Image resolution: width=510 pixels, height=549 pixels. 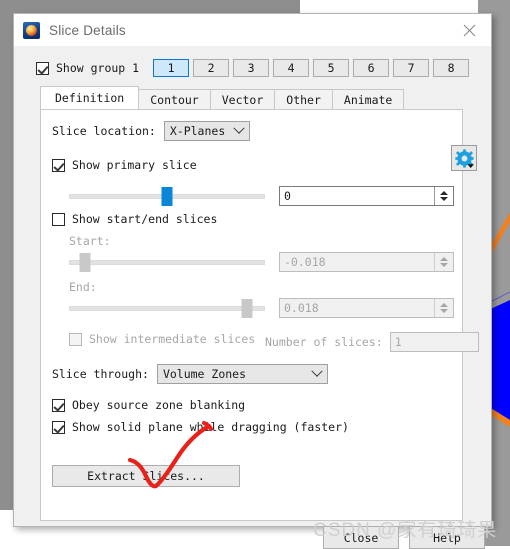 I want to click on tab-strip: Definition Contour Vector Other Animate, so click(x=222, y=97).